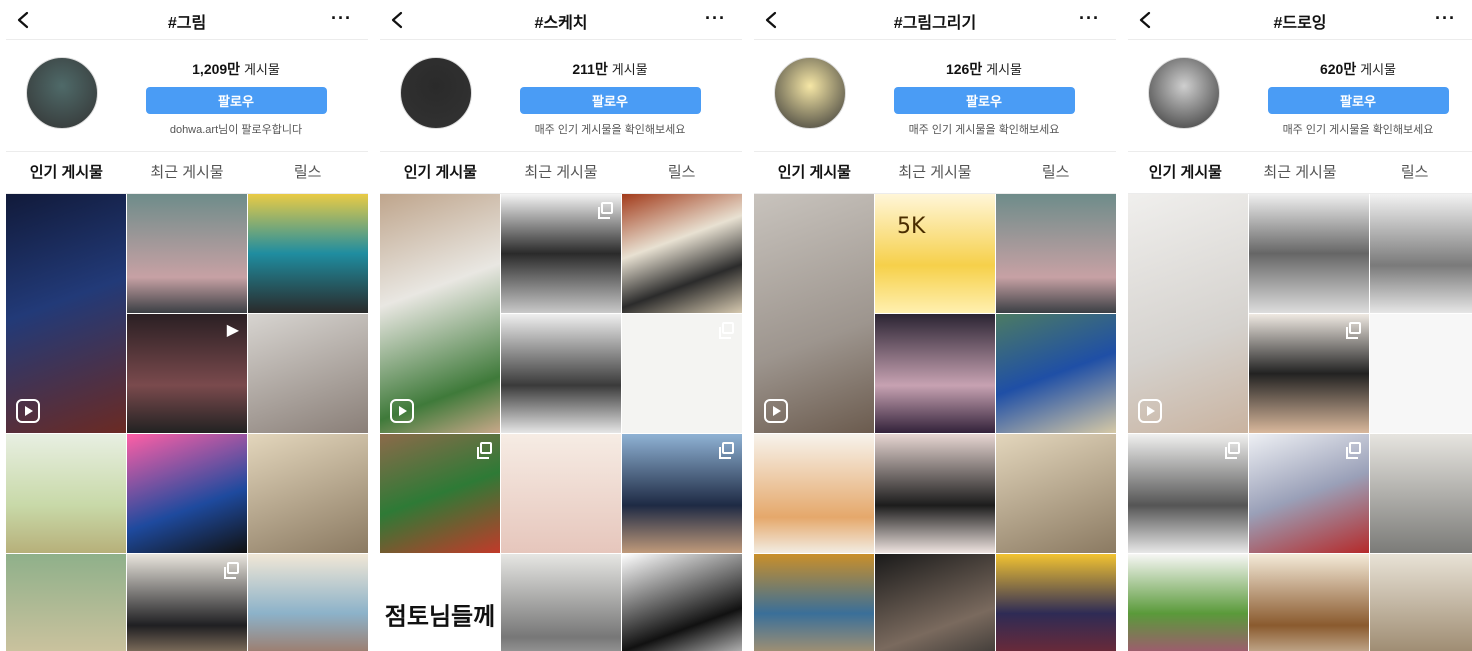 This screenshot has height=651, width=1472. Describe the element at coordinates (561, 23) in the screenshot. I see `hashtag-title: #스케치` at that location.